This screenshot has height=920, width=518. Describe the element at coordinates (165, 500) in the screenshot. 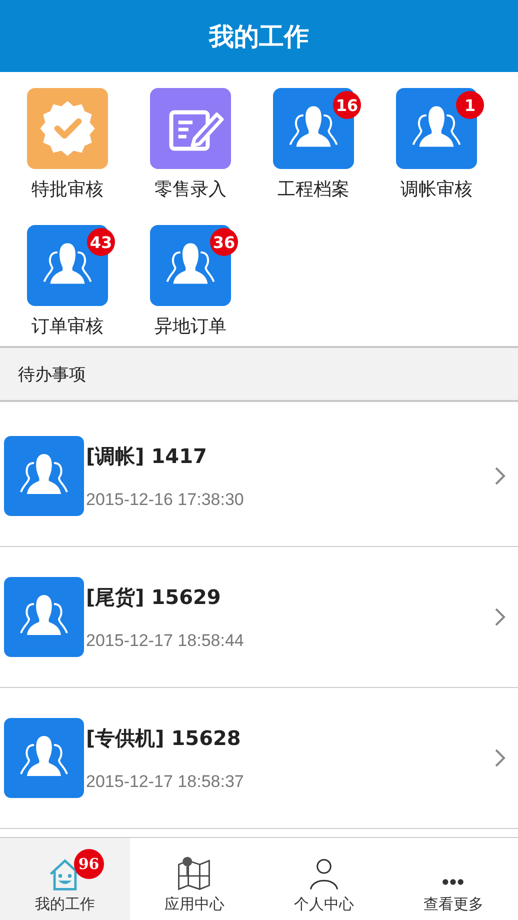

I see `todo-time: 2015-12-16 17:38:30` at that location.